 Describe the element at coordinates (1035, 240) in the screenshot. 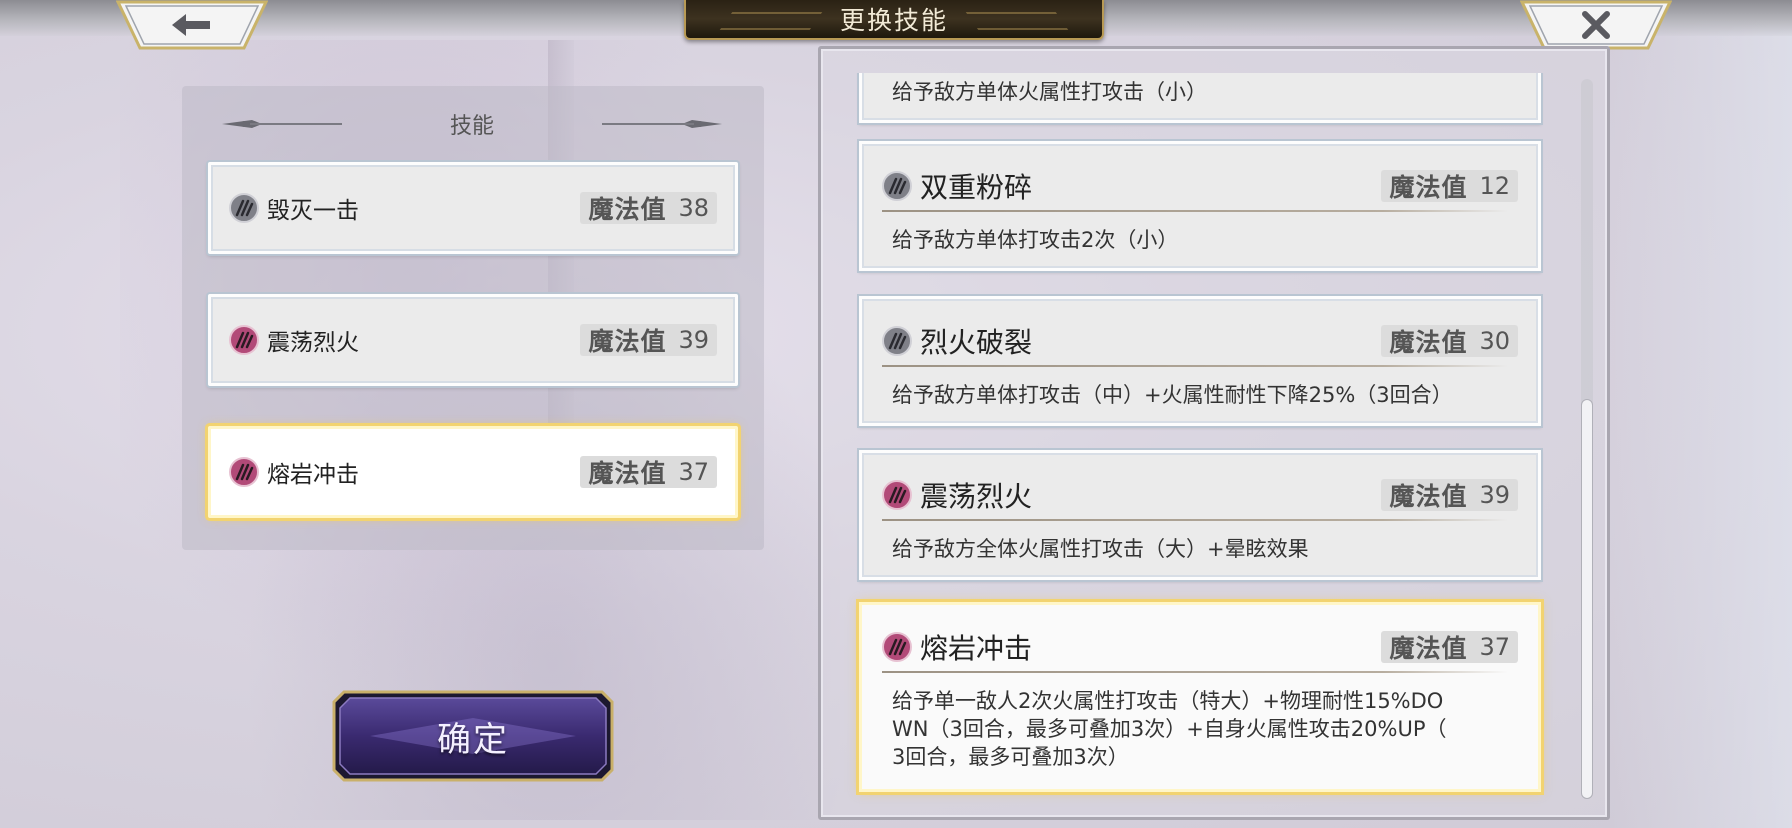

I see `skill-desc: 给予敌方单体打攻击2次（小）` at that location.